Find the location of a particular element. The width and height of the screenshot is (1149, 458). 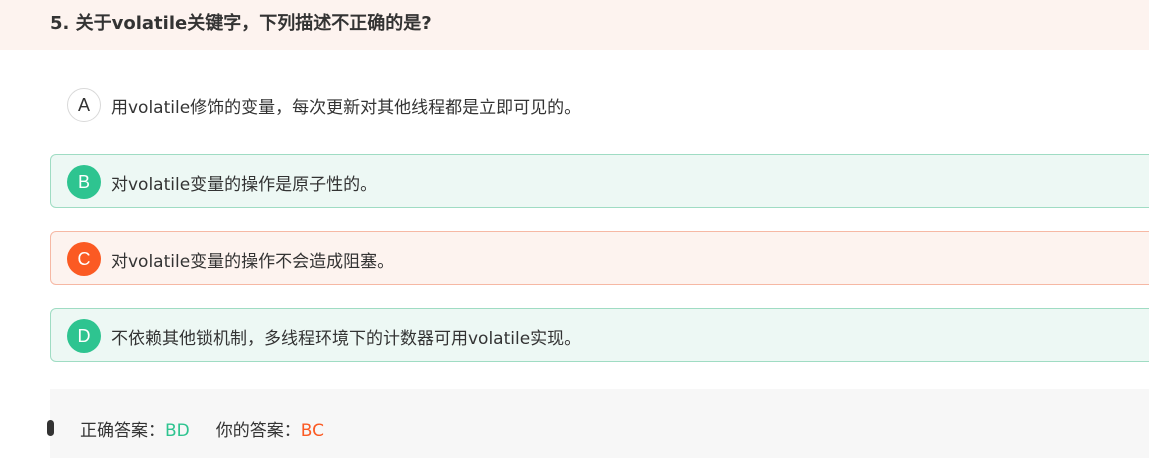

option-b-badge: B is located at coordinates (84, 182).